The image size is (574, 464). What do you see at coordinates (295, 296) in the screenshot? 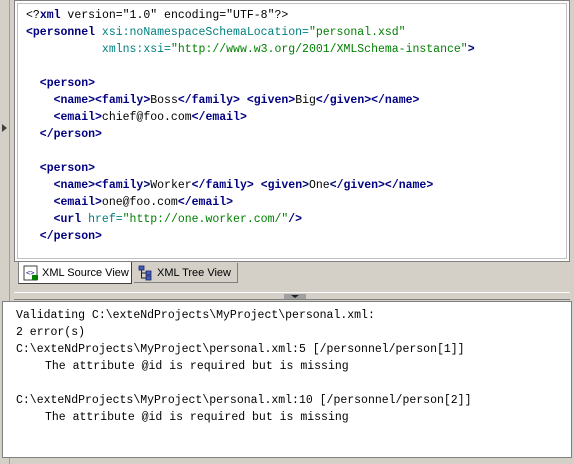
I see `collapse-down-icon` at bounding box center [295, 296].